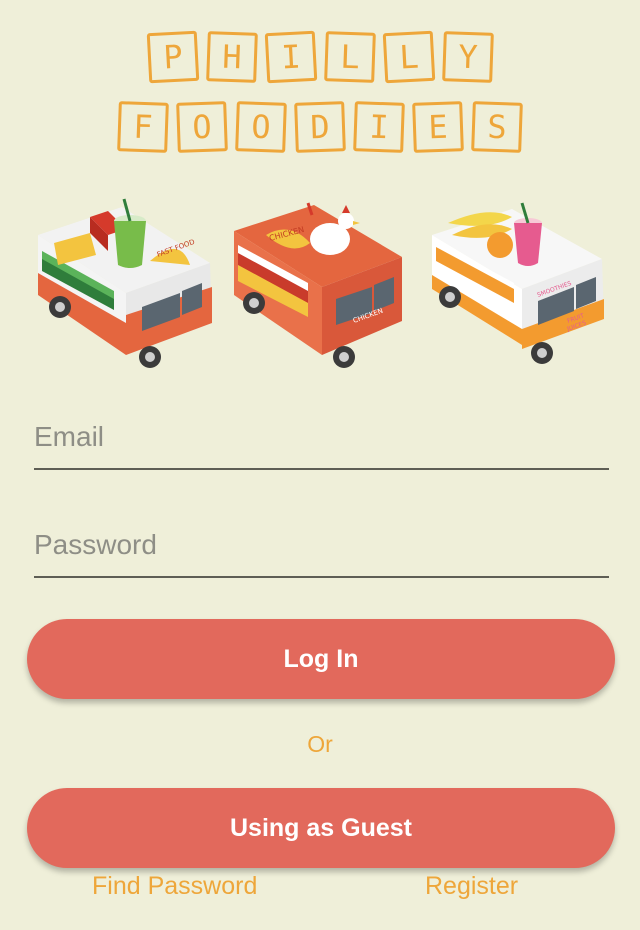  I want to click on logo-letter-tile: Y, so click(467, 57).